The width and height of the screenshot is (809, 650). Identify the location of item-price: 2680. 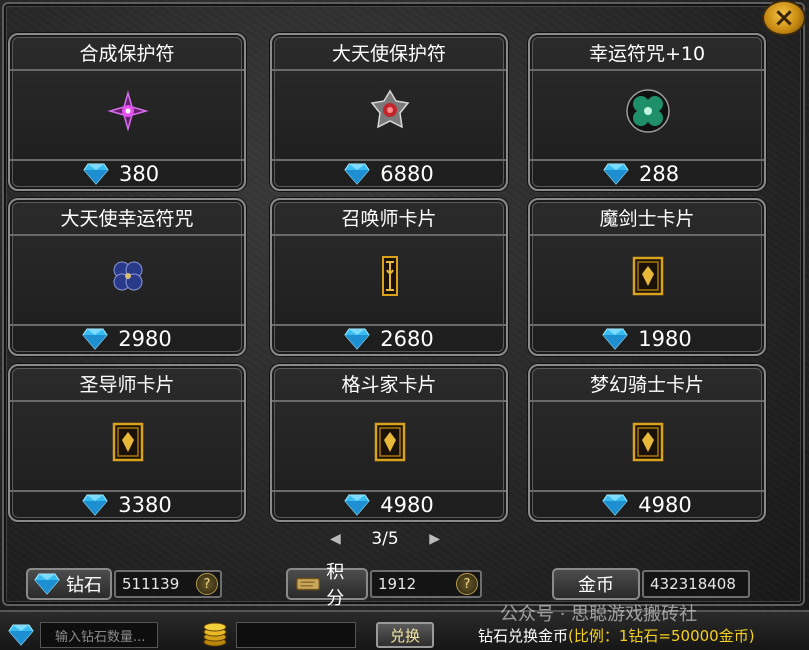
(407, 339).